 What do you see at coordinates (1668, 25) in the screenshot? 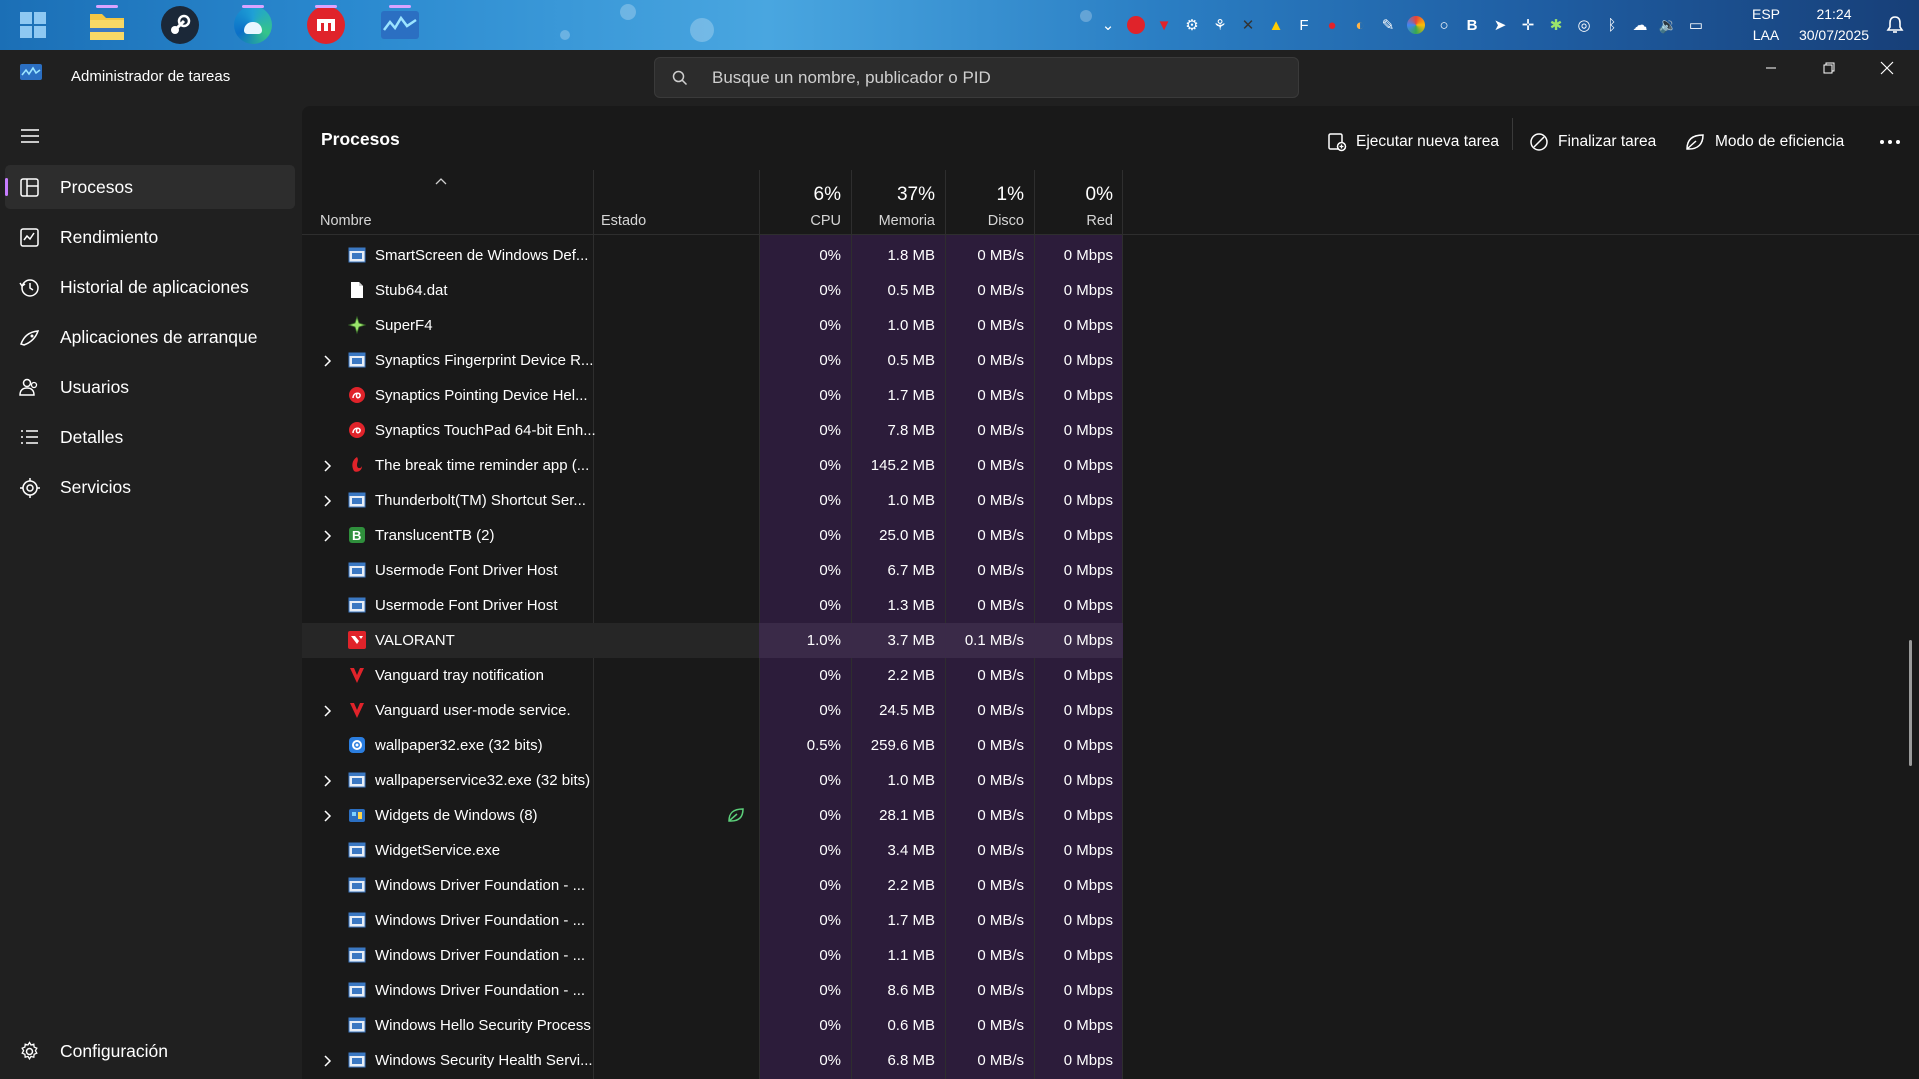
I see `volume-icon: 🔉` at bounding box center [1668, 25].